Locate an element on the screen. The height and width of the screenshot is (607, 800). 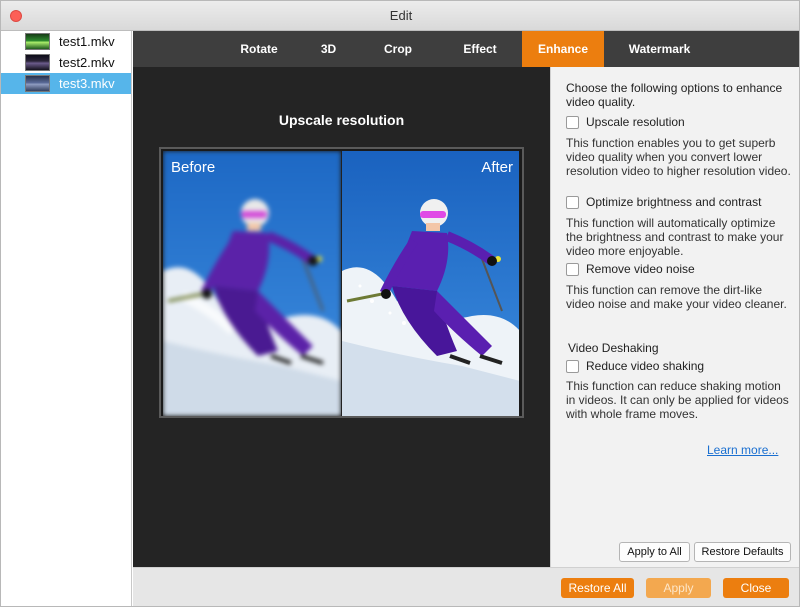
before-preview: Before is located at coordinates (252, 283).